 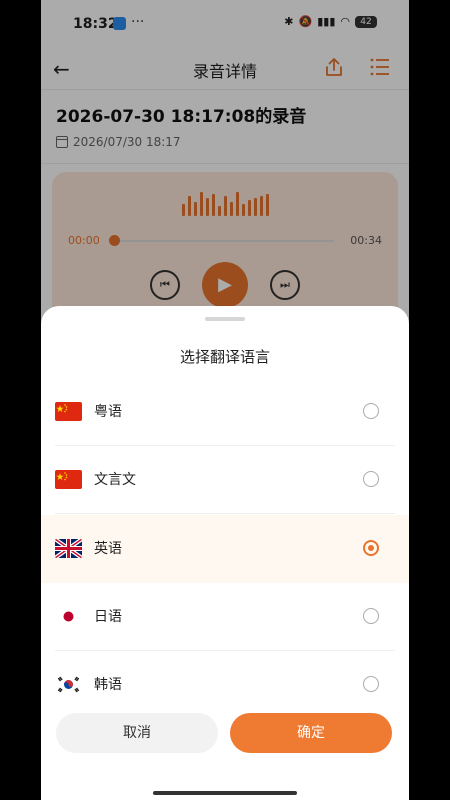 What do you see at coordinates (108, 412) in the screenshot?
I see `language-label: 粤语` at bounding box center [108, 412].